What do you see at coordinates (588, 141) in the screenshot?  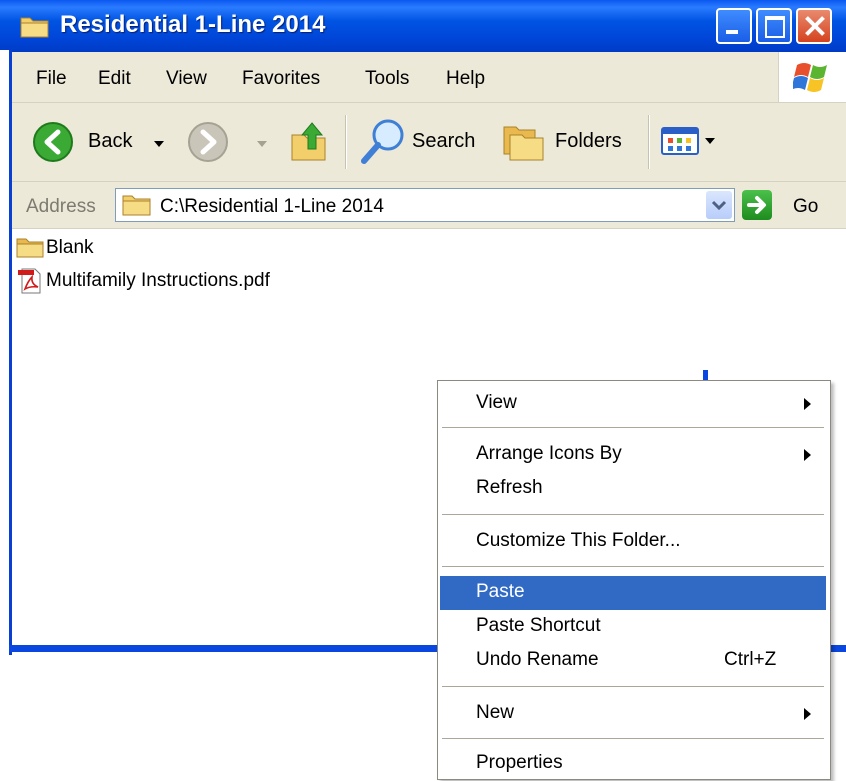 I see `folders-label: Folders` at bounding box center [588, 141].